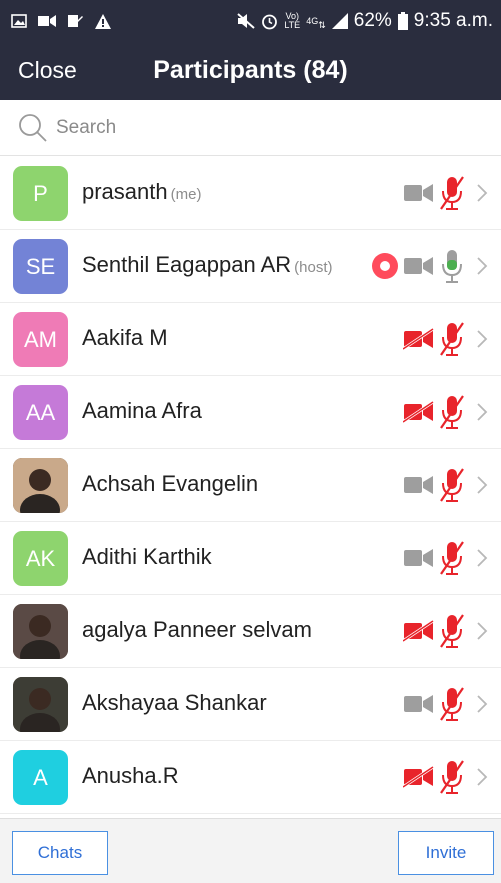  What do you see at coordinates (33, 128) in the screenshot?
I see `search-icon` at bounding box center [33, 128].